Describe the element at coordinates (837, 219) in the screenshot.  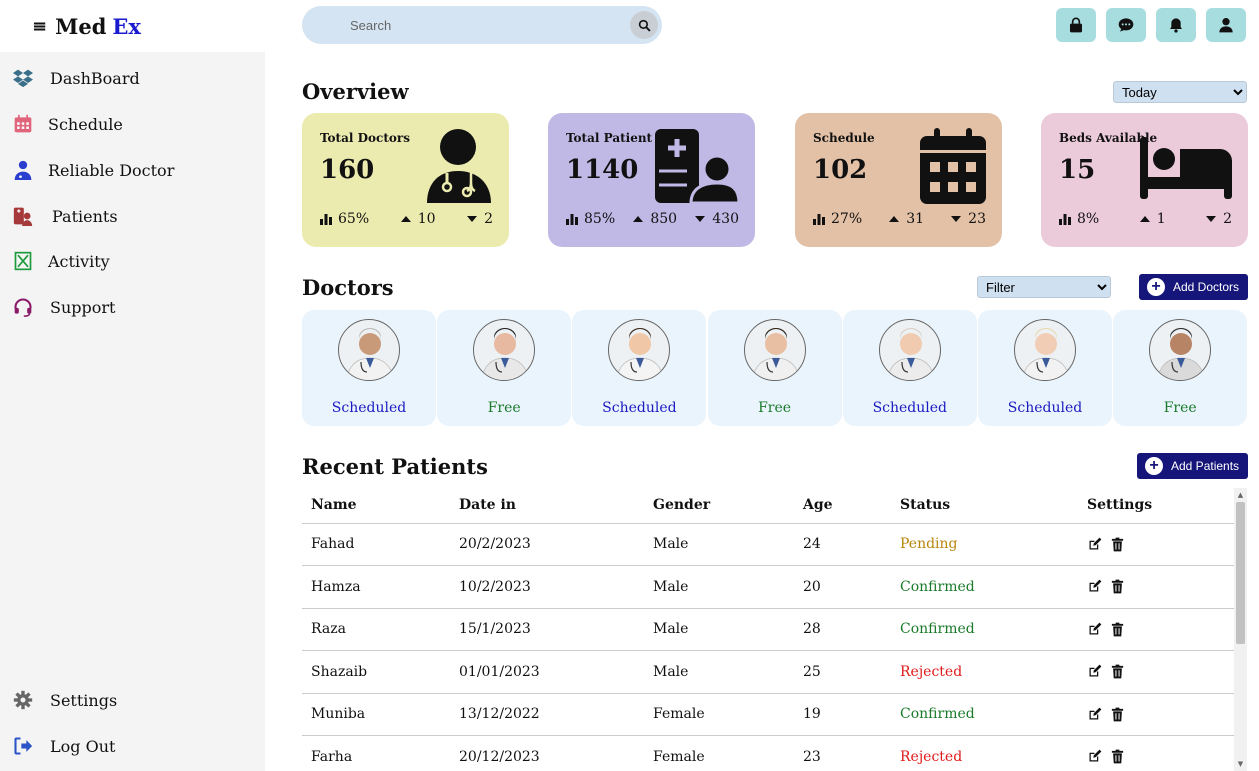
I see `stat-percent: 27%` at that location.